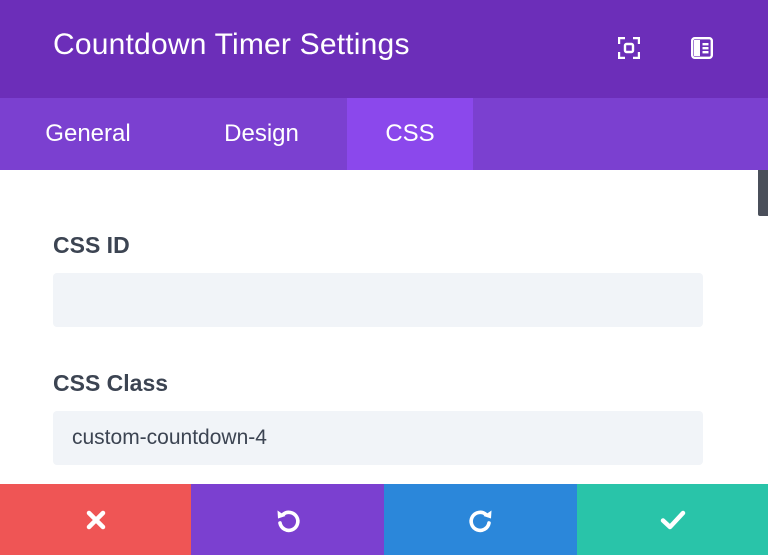 The height and width of the screenshot is (555, 768). Describe the element at coordinates (378, 438) in the screenshot. I see `css-class-input` at that location.